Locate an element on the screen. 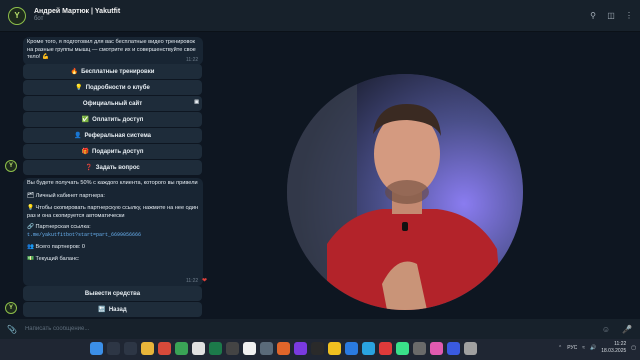 Image resolution: width=640 pixels, height=360 pixels. search-icon: ⚲ is located at coordinates (593, 15).